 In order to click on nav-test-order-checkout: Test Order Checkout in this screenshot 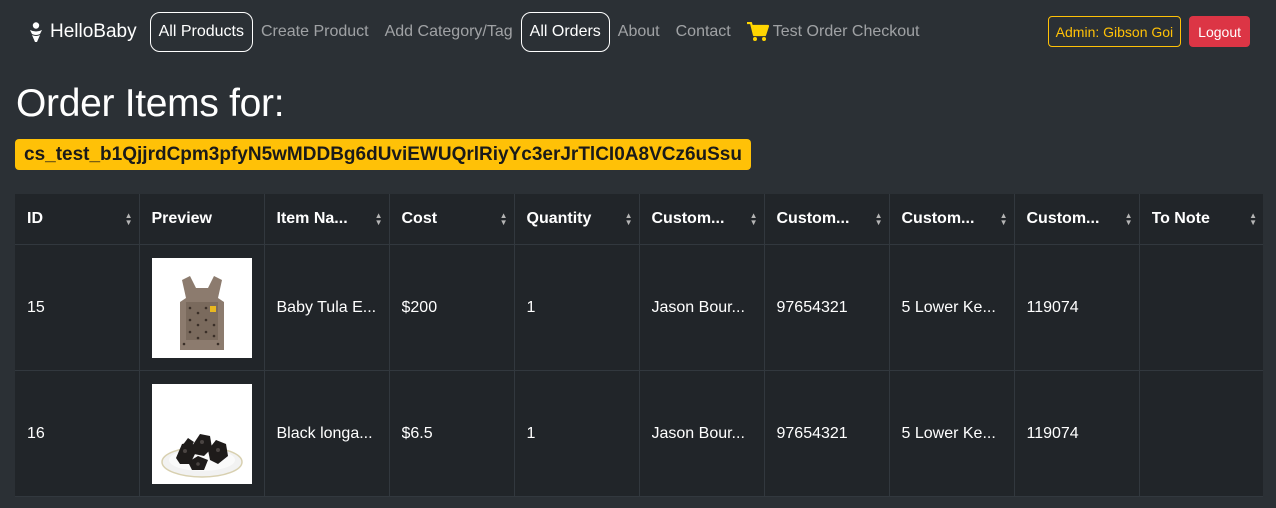, I will do `click(833, 32)`.